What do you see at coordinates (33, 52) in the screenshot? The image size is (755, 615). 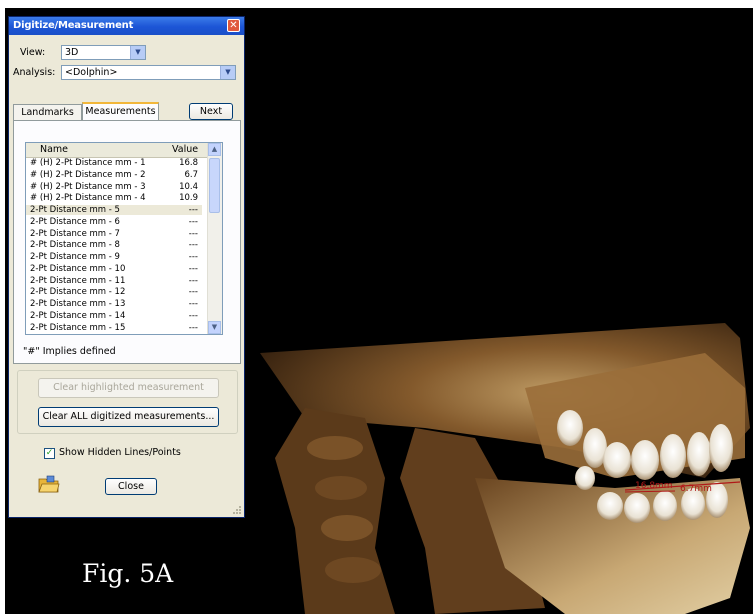 I see `view-label: View:` at bounding box center [33, 52].